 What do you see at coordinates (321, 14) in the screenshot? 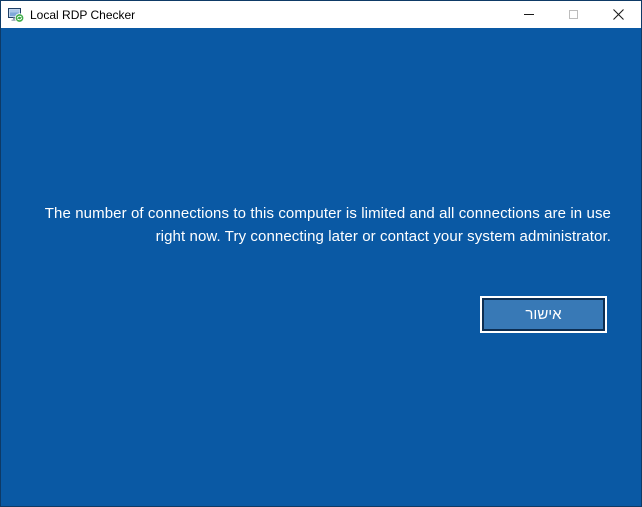
I see `titlebar: Local RDP Checker` at bounding box center [321, 14].